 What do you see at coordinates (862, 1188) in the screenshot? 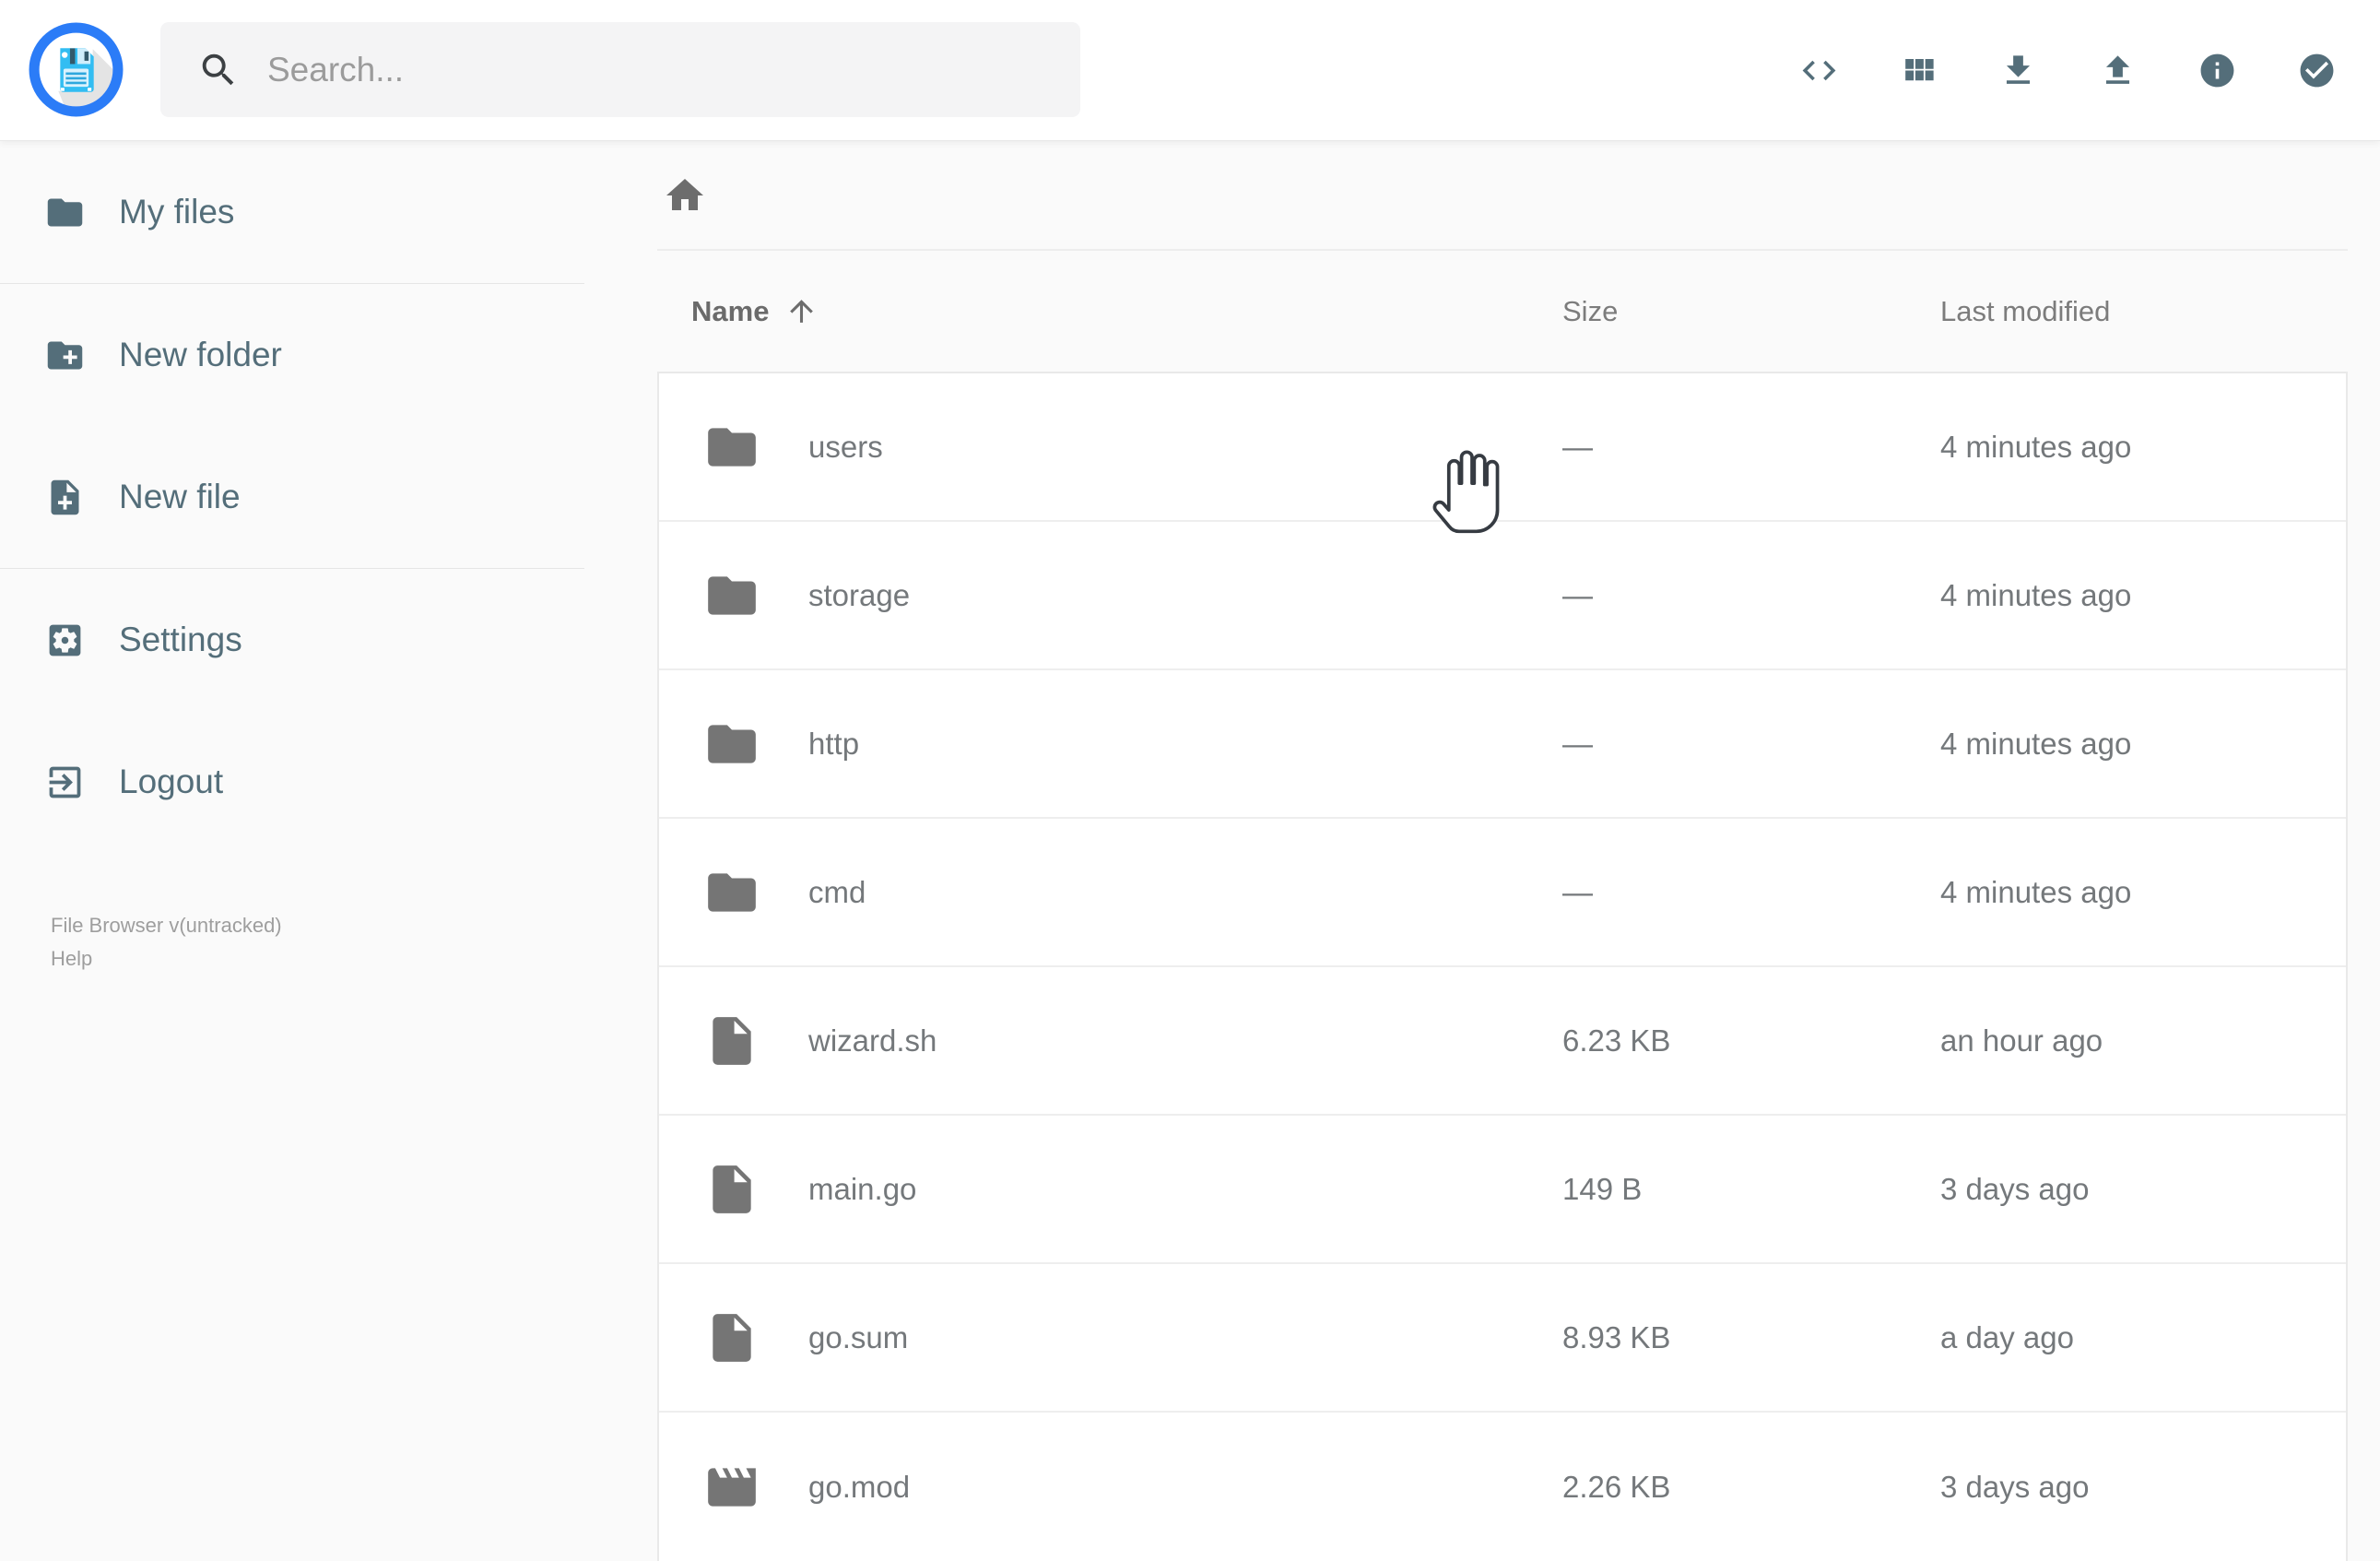
I see `file-name: main.go` at bounding box center [862, 1188].